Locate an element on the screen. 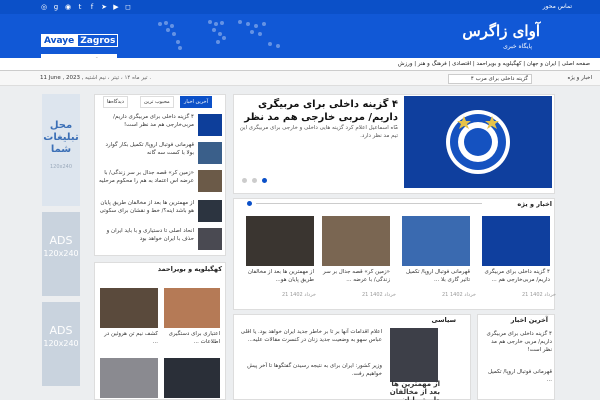  section-title: اخبار و یژه is located at coordinates (534, 204).